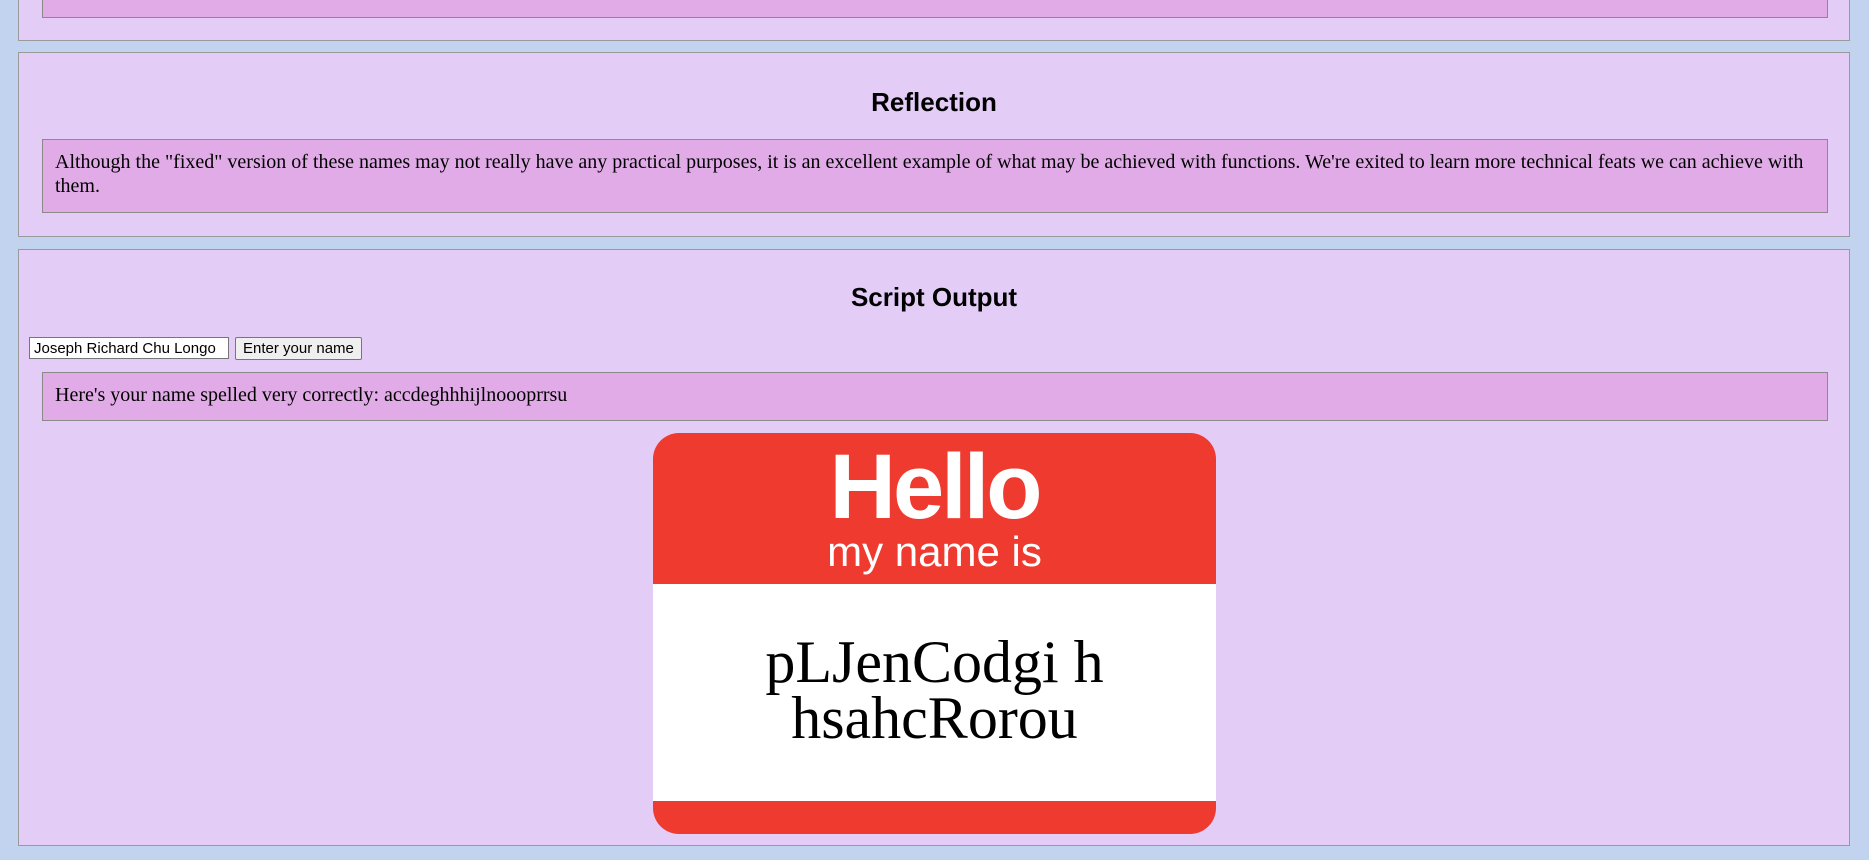 Image resolution: width=1869 pixels, height=860 pixels. What do you see at coordinates (934, 297) in the screenshot?
I see `script-output-title: Script Output` at bounding box center [934, 297].